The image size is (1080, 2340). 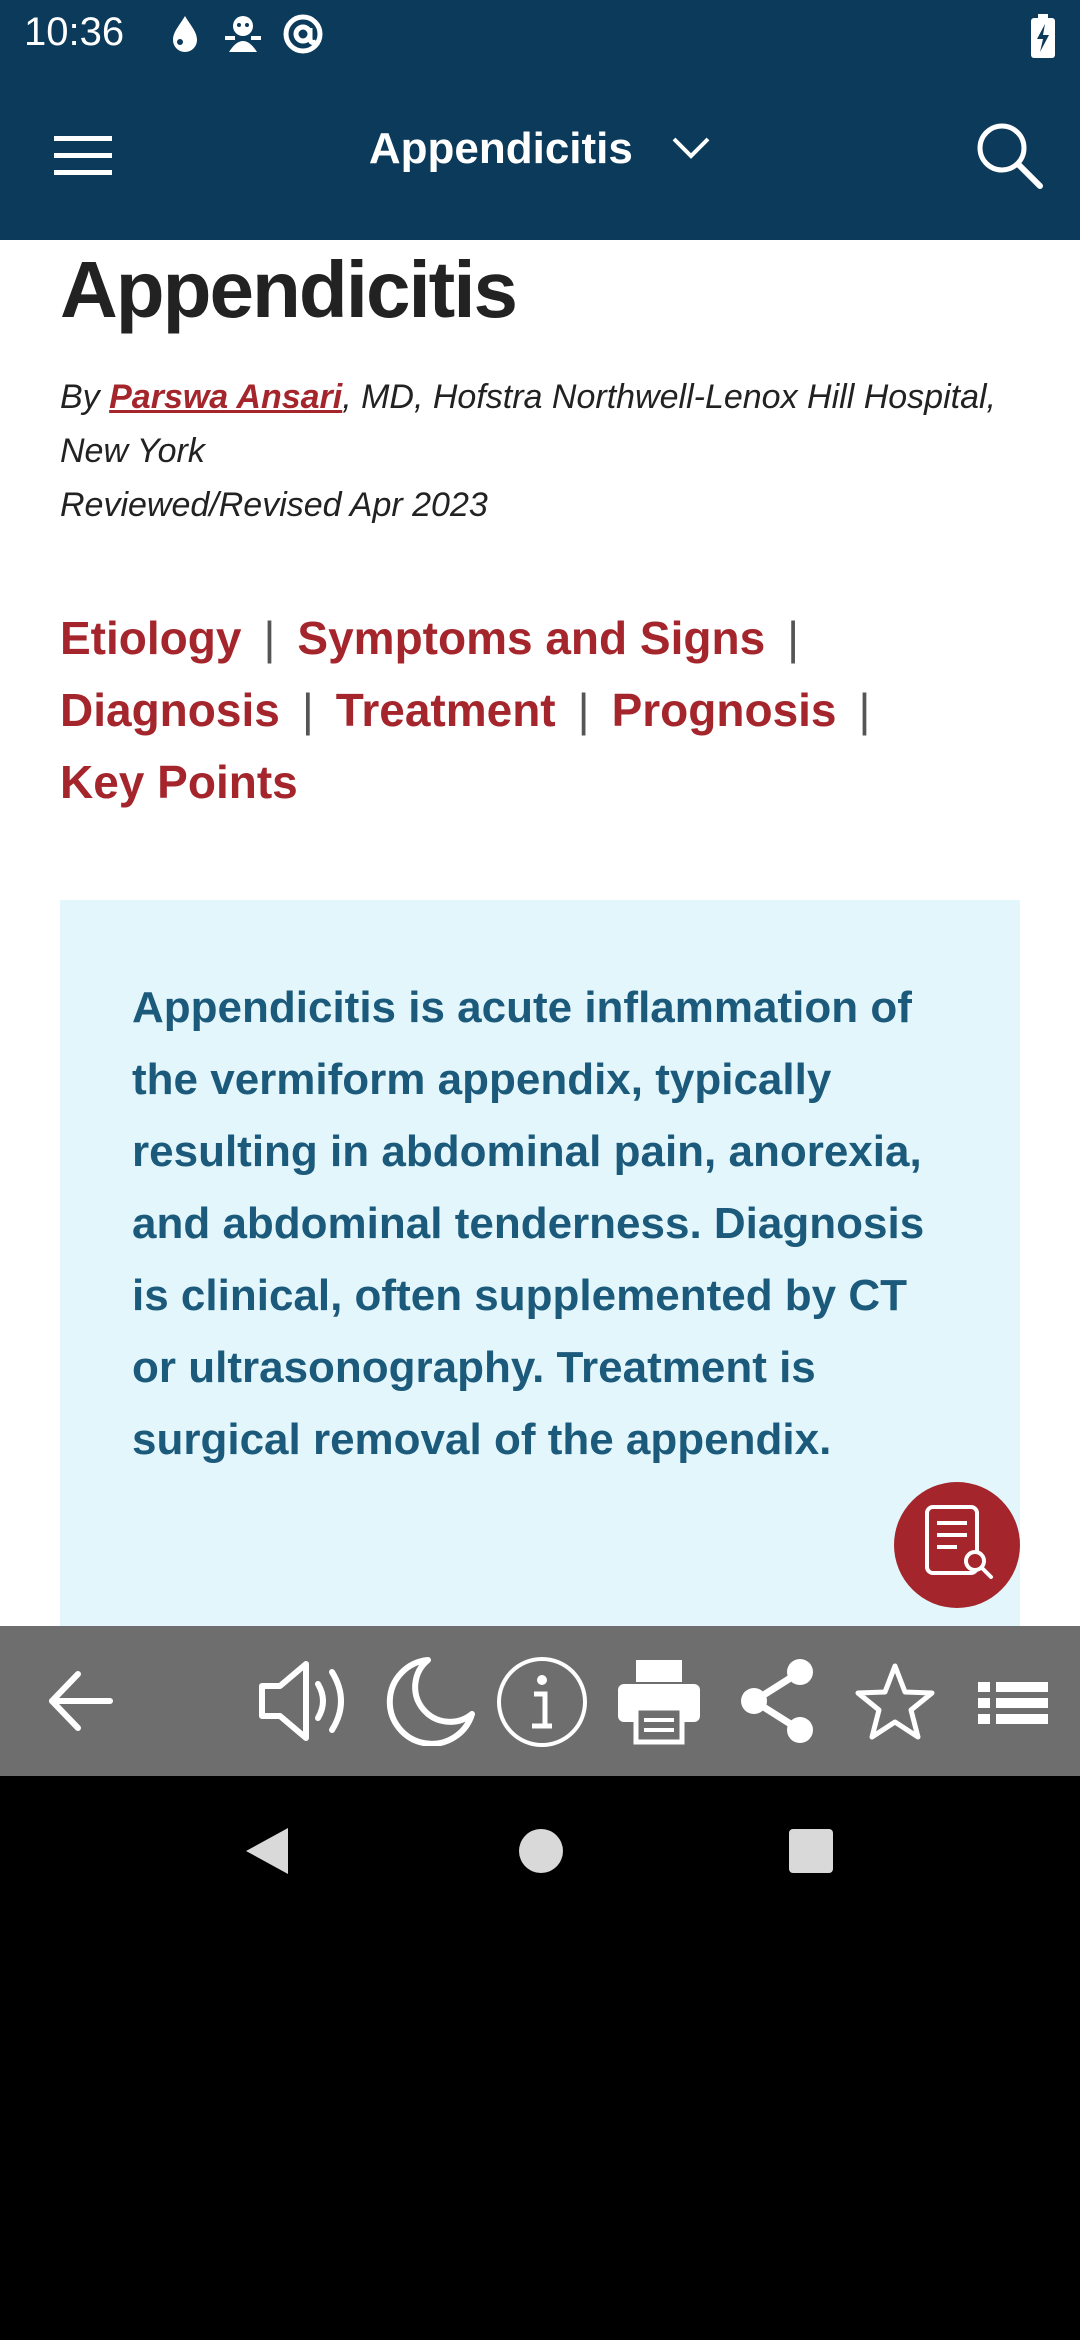 I want to click on nav-recents-icon, so click(x=811, y=1853).